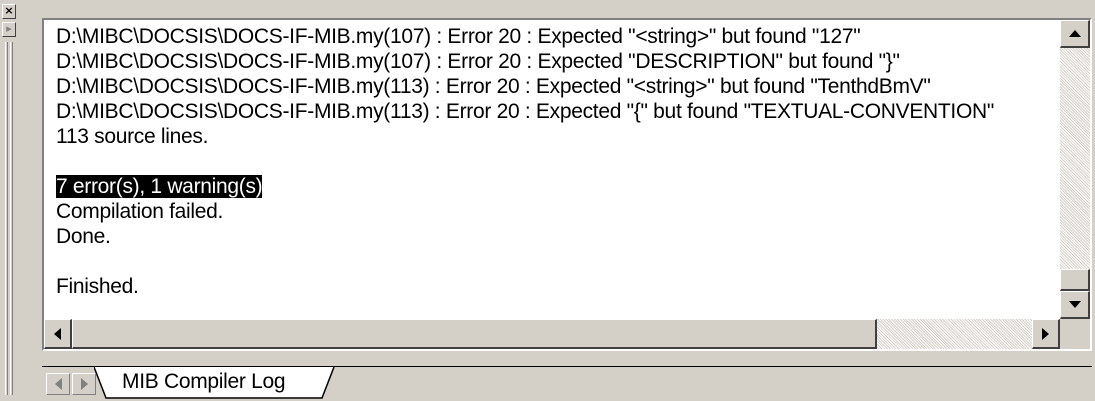  What do you see at coordinates (9, 11) in the screenshot?
I see `close-icon: ×` at bounding box center [9, 11].